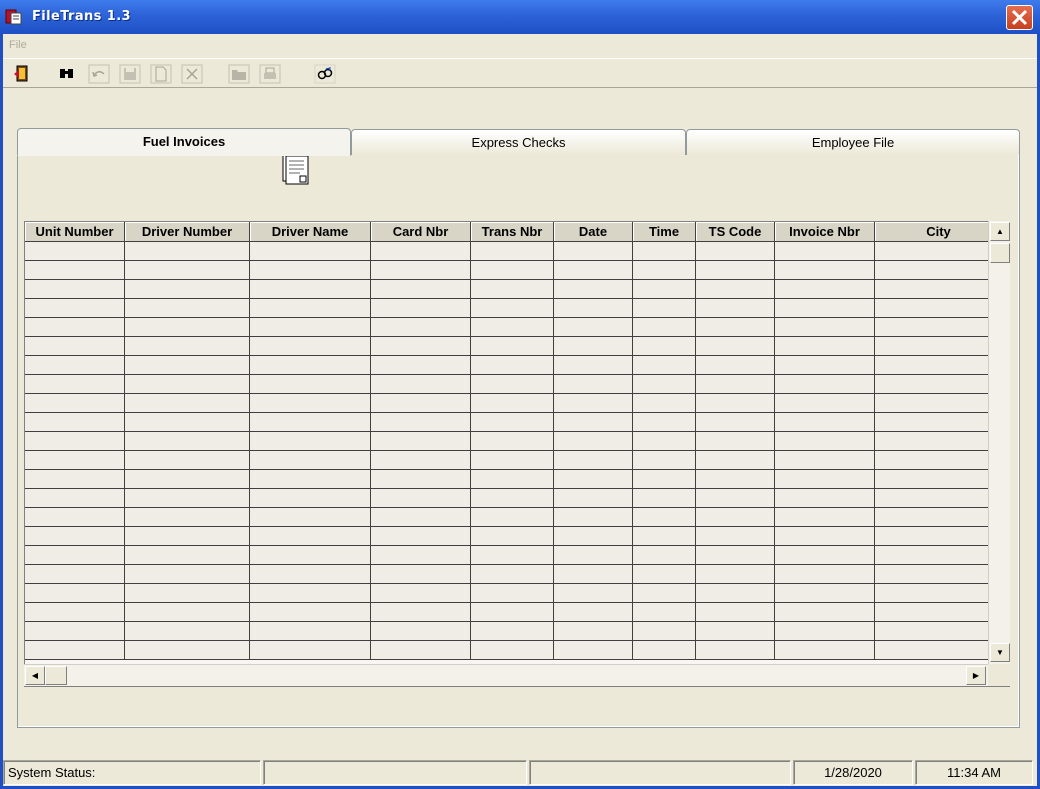 This screenshot has height=789, width=1040. Describe the element at coordinates (130, 74) in the screenshot. I see `save-button` at that location.